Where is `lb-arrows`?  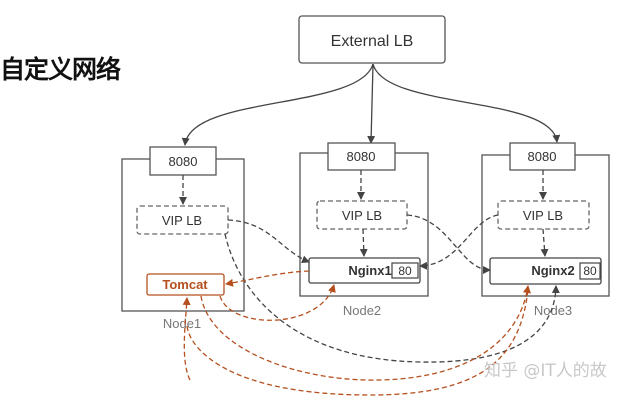
lb-arrows is located at coordinates (371, 104).